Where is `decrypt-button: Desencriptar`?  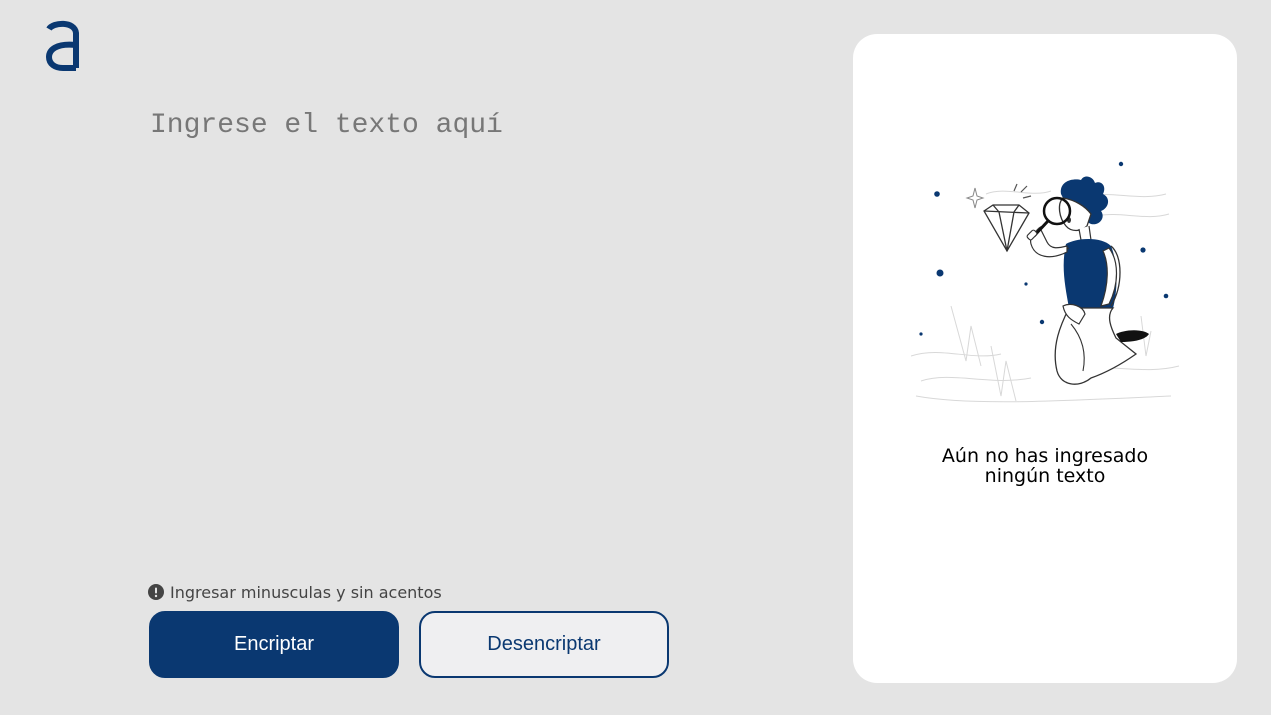
decrypt-button: Desencriptar is located at coordinates (544, 644).